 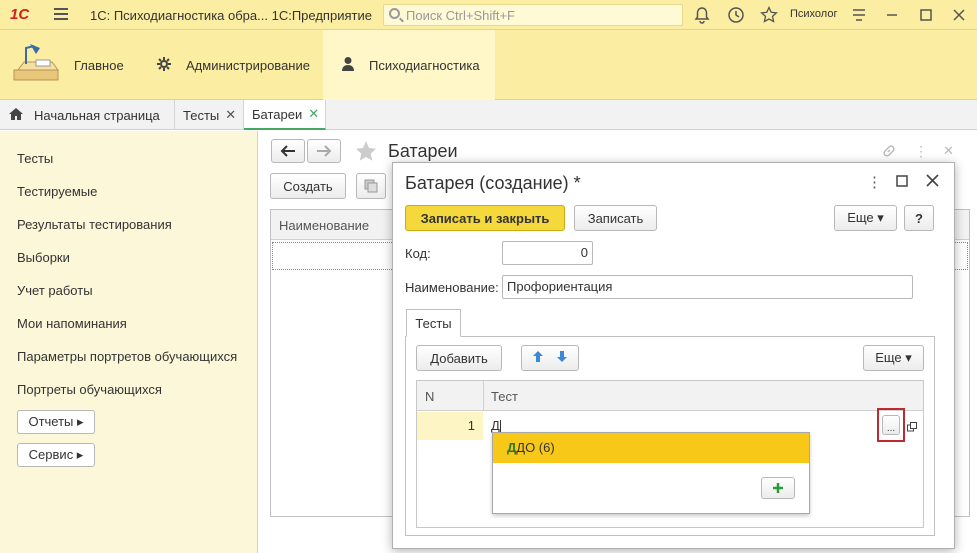 What do you see at coordinates (702, 15) in the screenshot?
I see `bell-icon` at bounding box center [702, 15].